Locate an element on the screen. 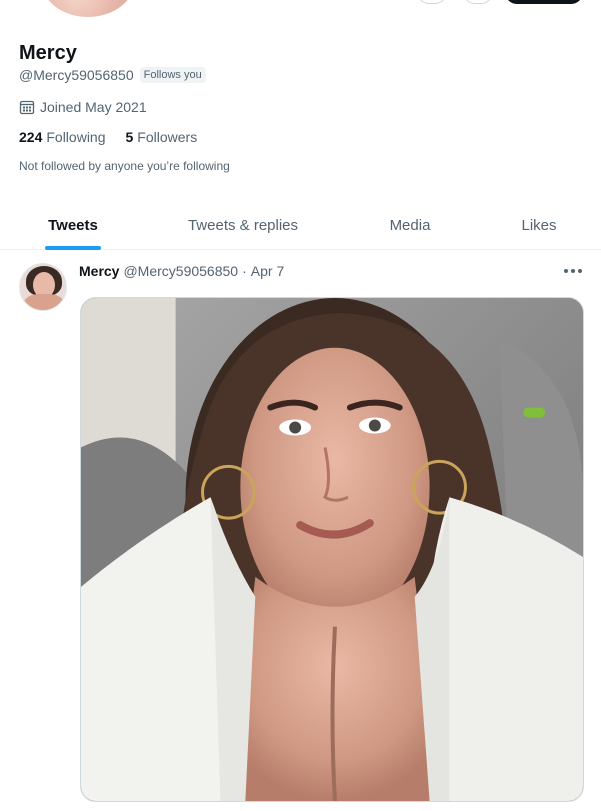 The image size is (601, 811). tab-media: Media is located at coordinates (410, 225).